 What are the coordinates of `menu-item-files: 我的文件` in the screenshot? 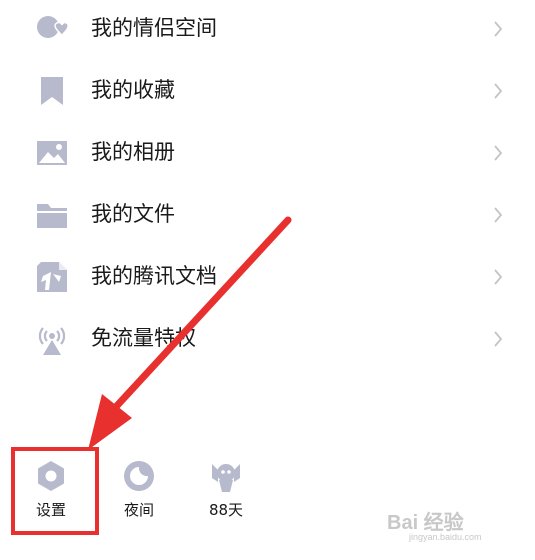 It's located at (267, 217).